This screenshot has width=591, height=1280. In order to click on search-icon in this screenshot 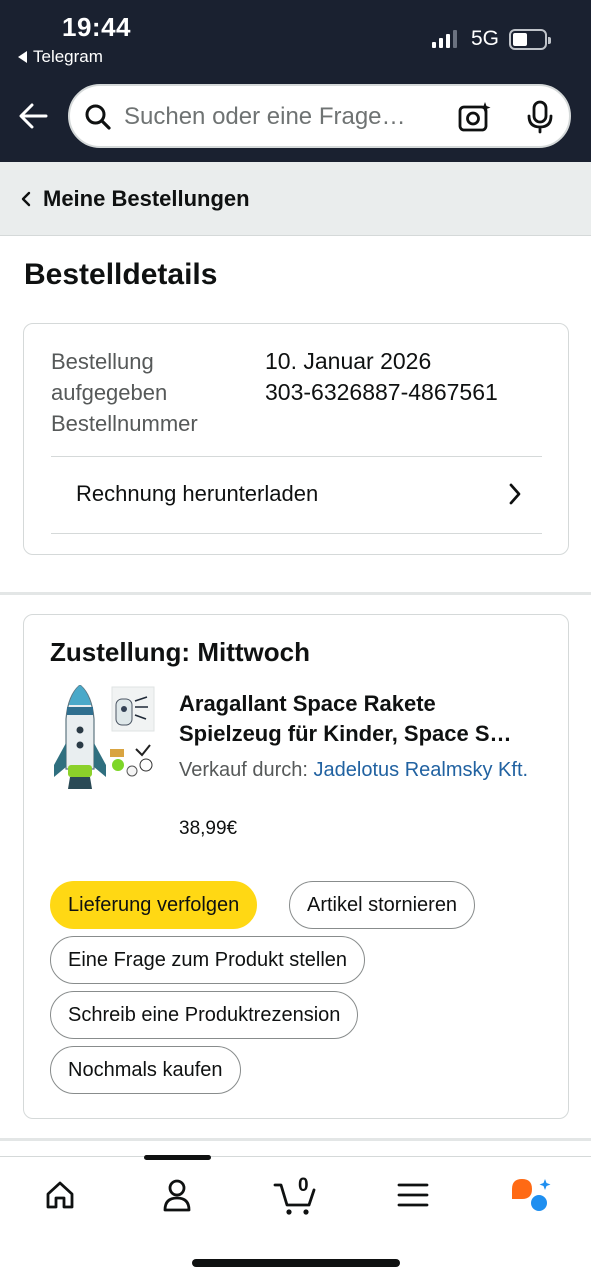, I will do `click(98, 119)`.